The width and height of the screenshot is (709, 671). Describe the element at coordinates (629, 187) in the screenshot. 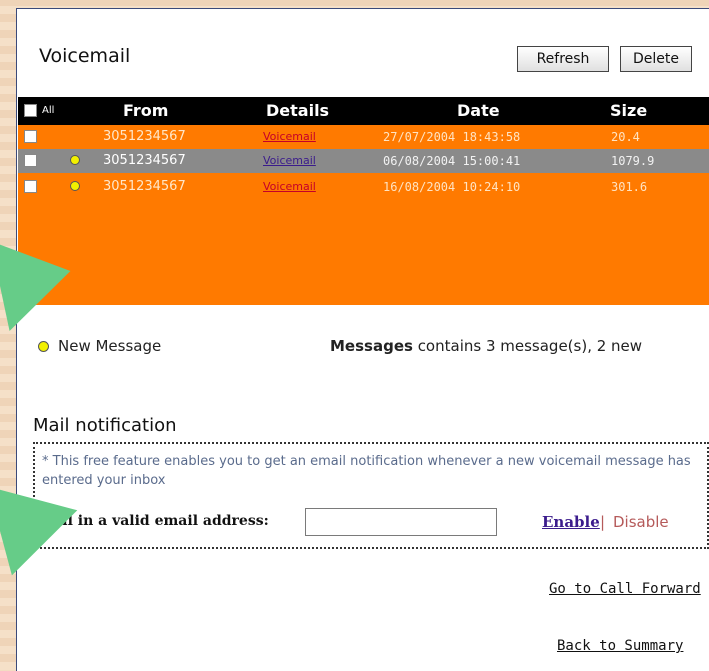

I see `row-size: 301.6` at that location.